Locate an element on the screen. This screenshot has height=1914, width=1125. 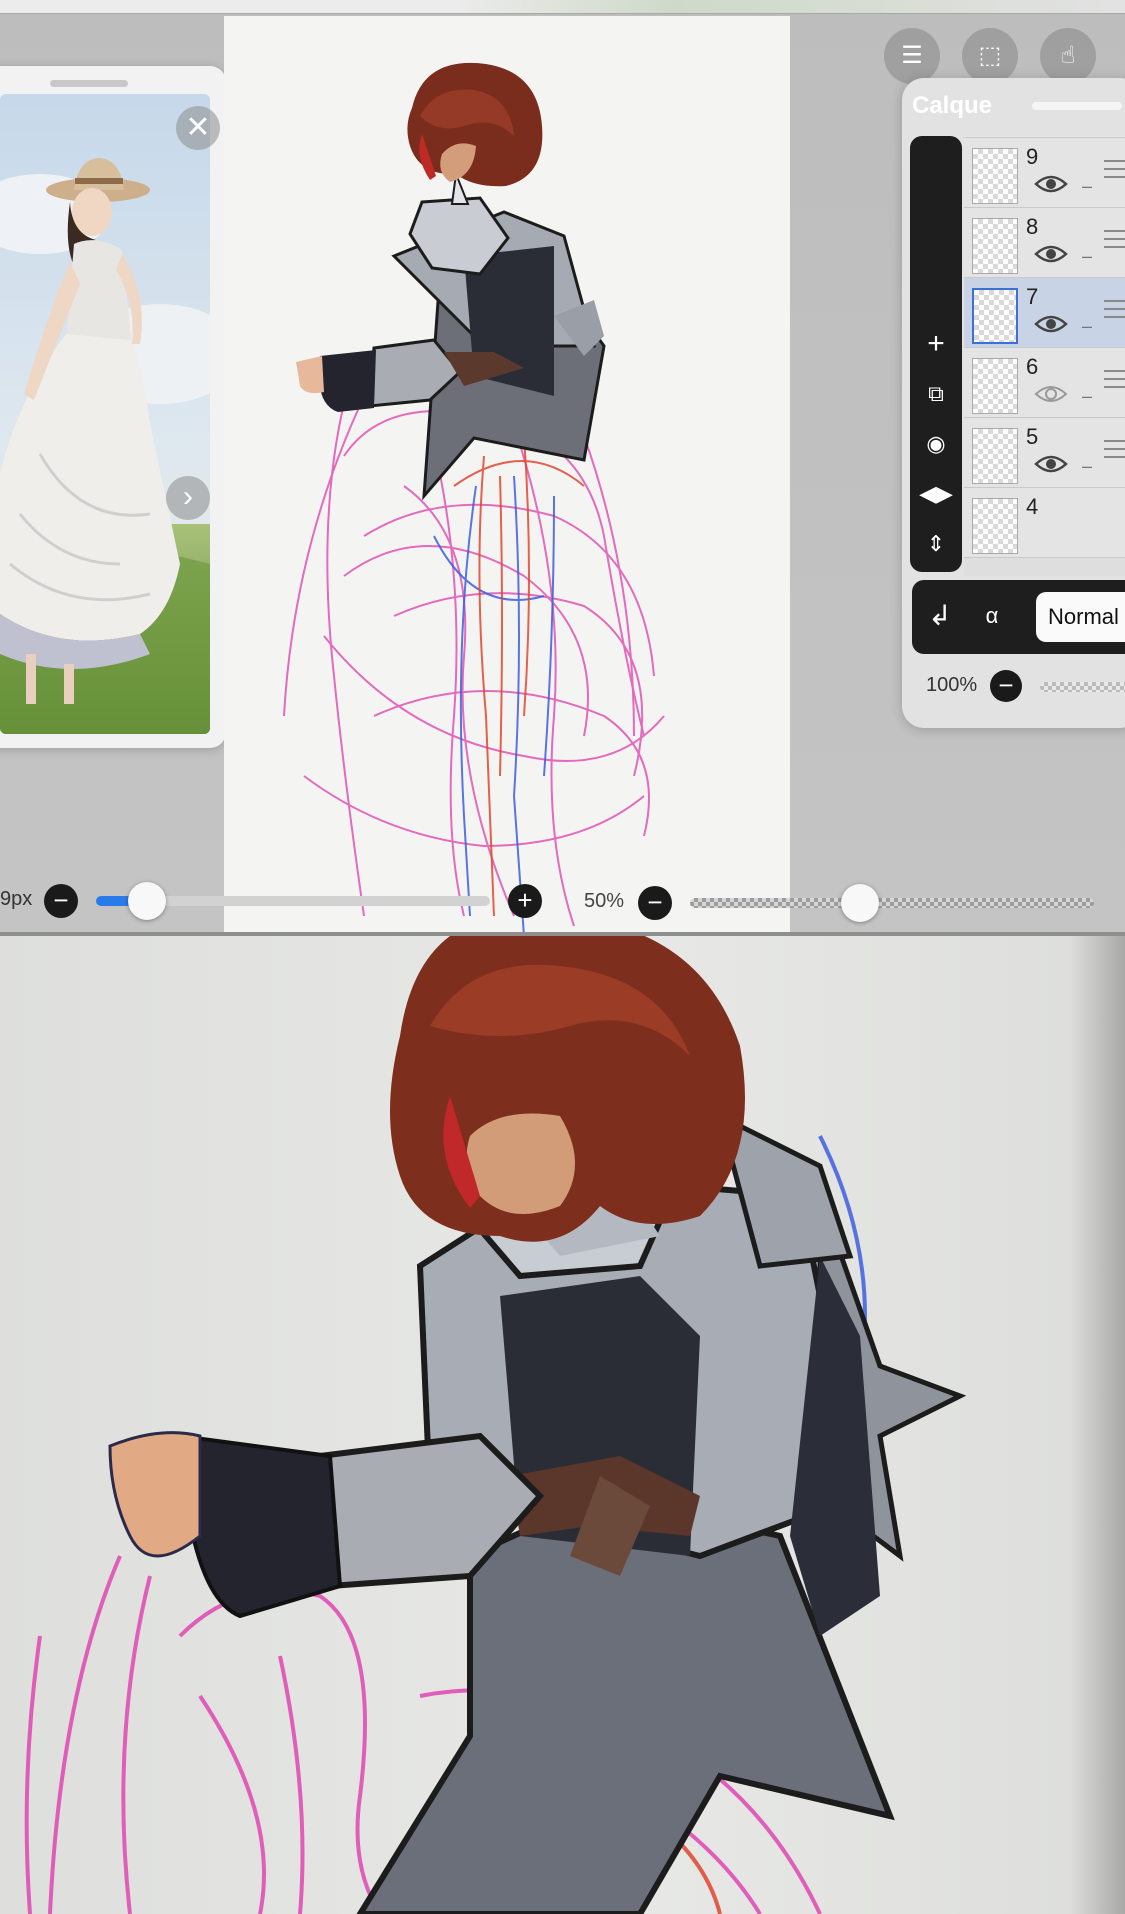
layer-list: 9 – 8 – 7 – 6 – 5 – 4 is located at coordinates (1044, 356).